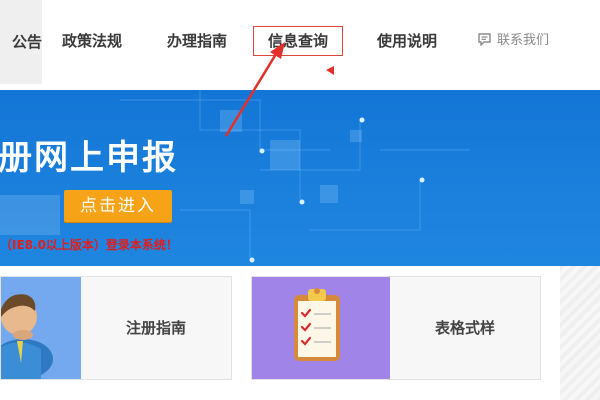  I want to click on nav-item-label: 使用说明, so click(407, 41).